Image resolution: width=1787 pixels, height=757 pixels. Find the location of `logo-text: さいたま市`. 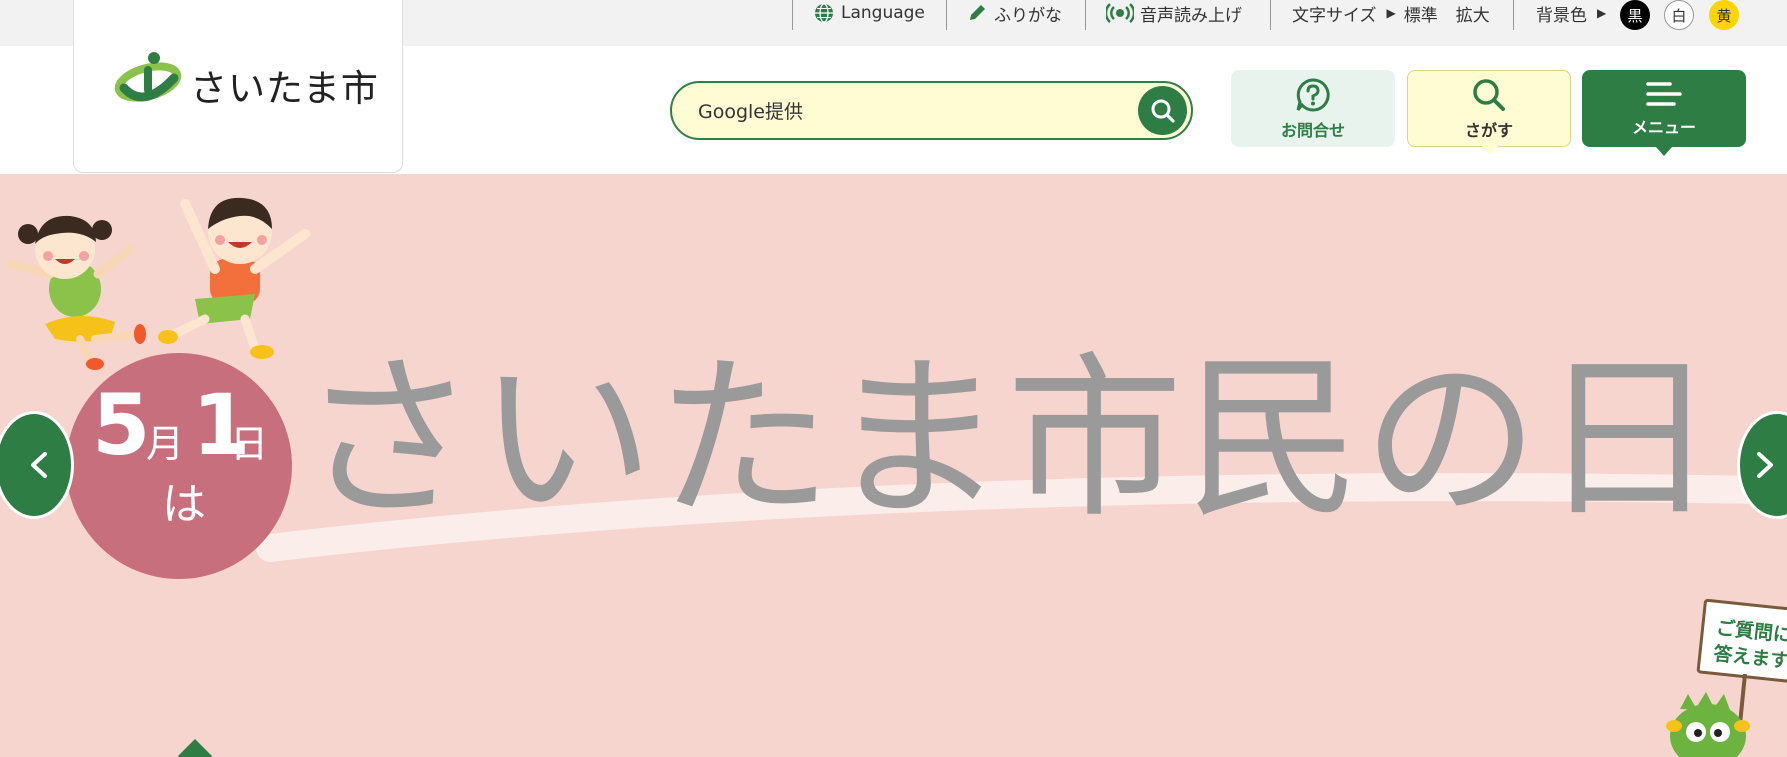

logo-text: さいたま市 is located at coordinates (284, 88).